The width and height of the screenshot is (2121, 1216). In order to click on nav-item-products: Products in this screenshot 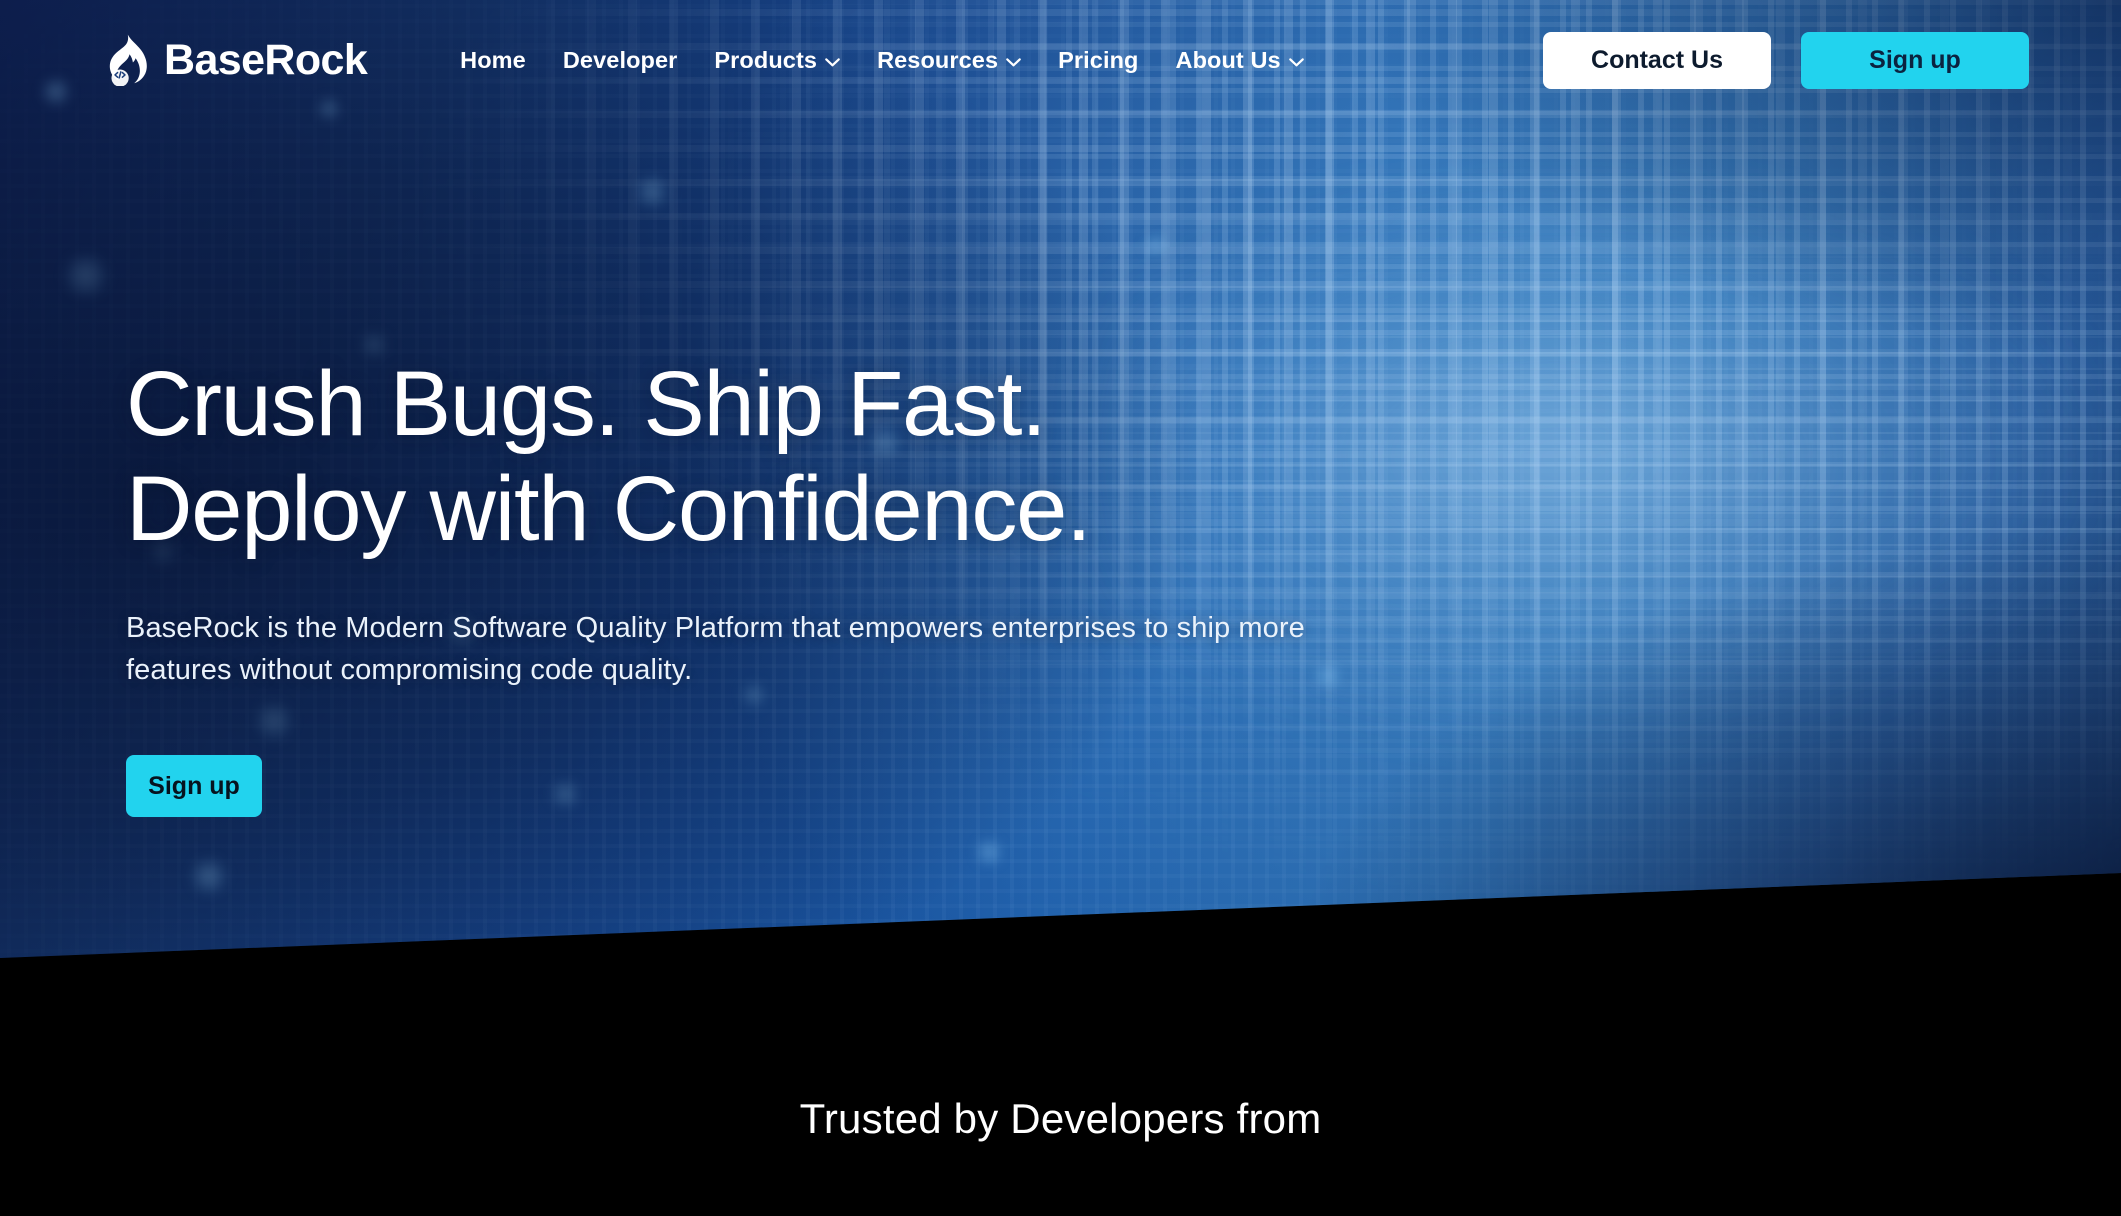, I will do `click(777, 60)`.